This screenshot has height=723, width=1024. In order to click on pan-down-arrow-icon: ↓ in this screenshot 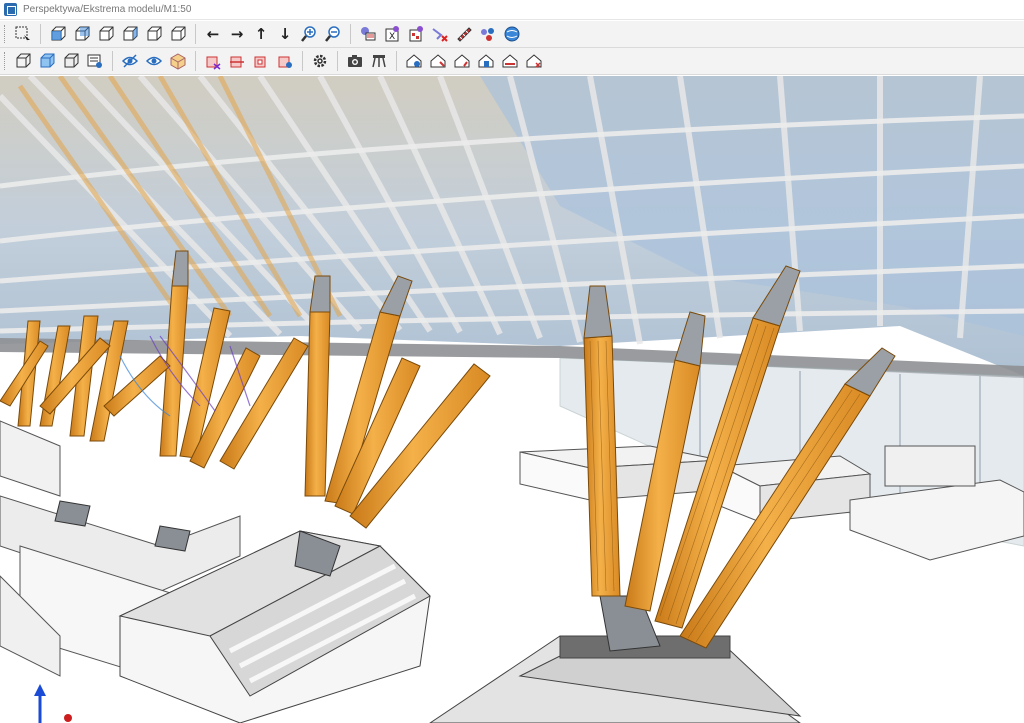, I will do `click(285, 34)`.